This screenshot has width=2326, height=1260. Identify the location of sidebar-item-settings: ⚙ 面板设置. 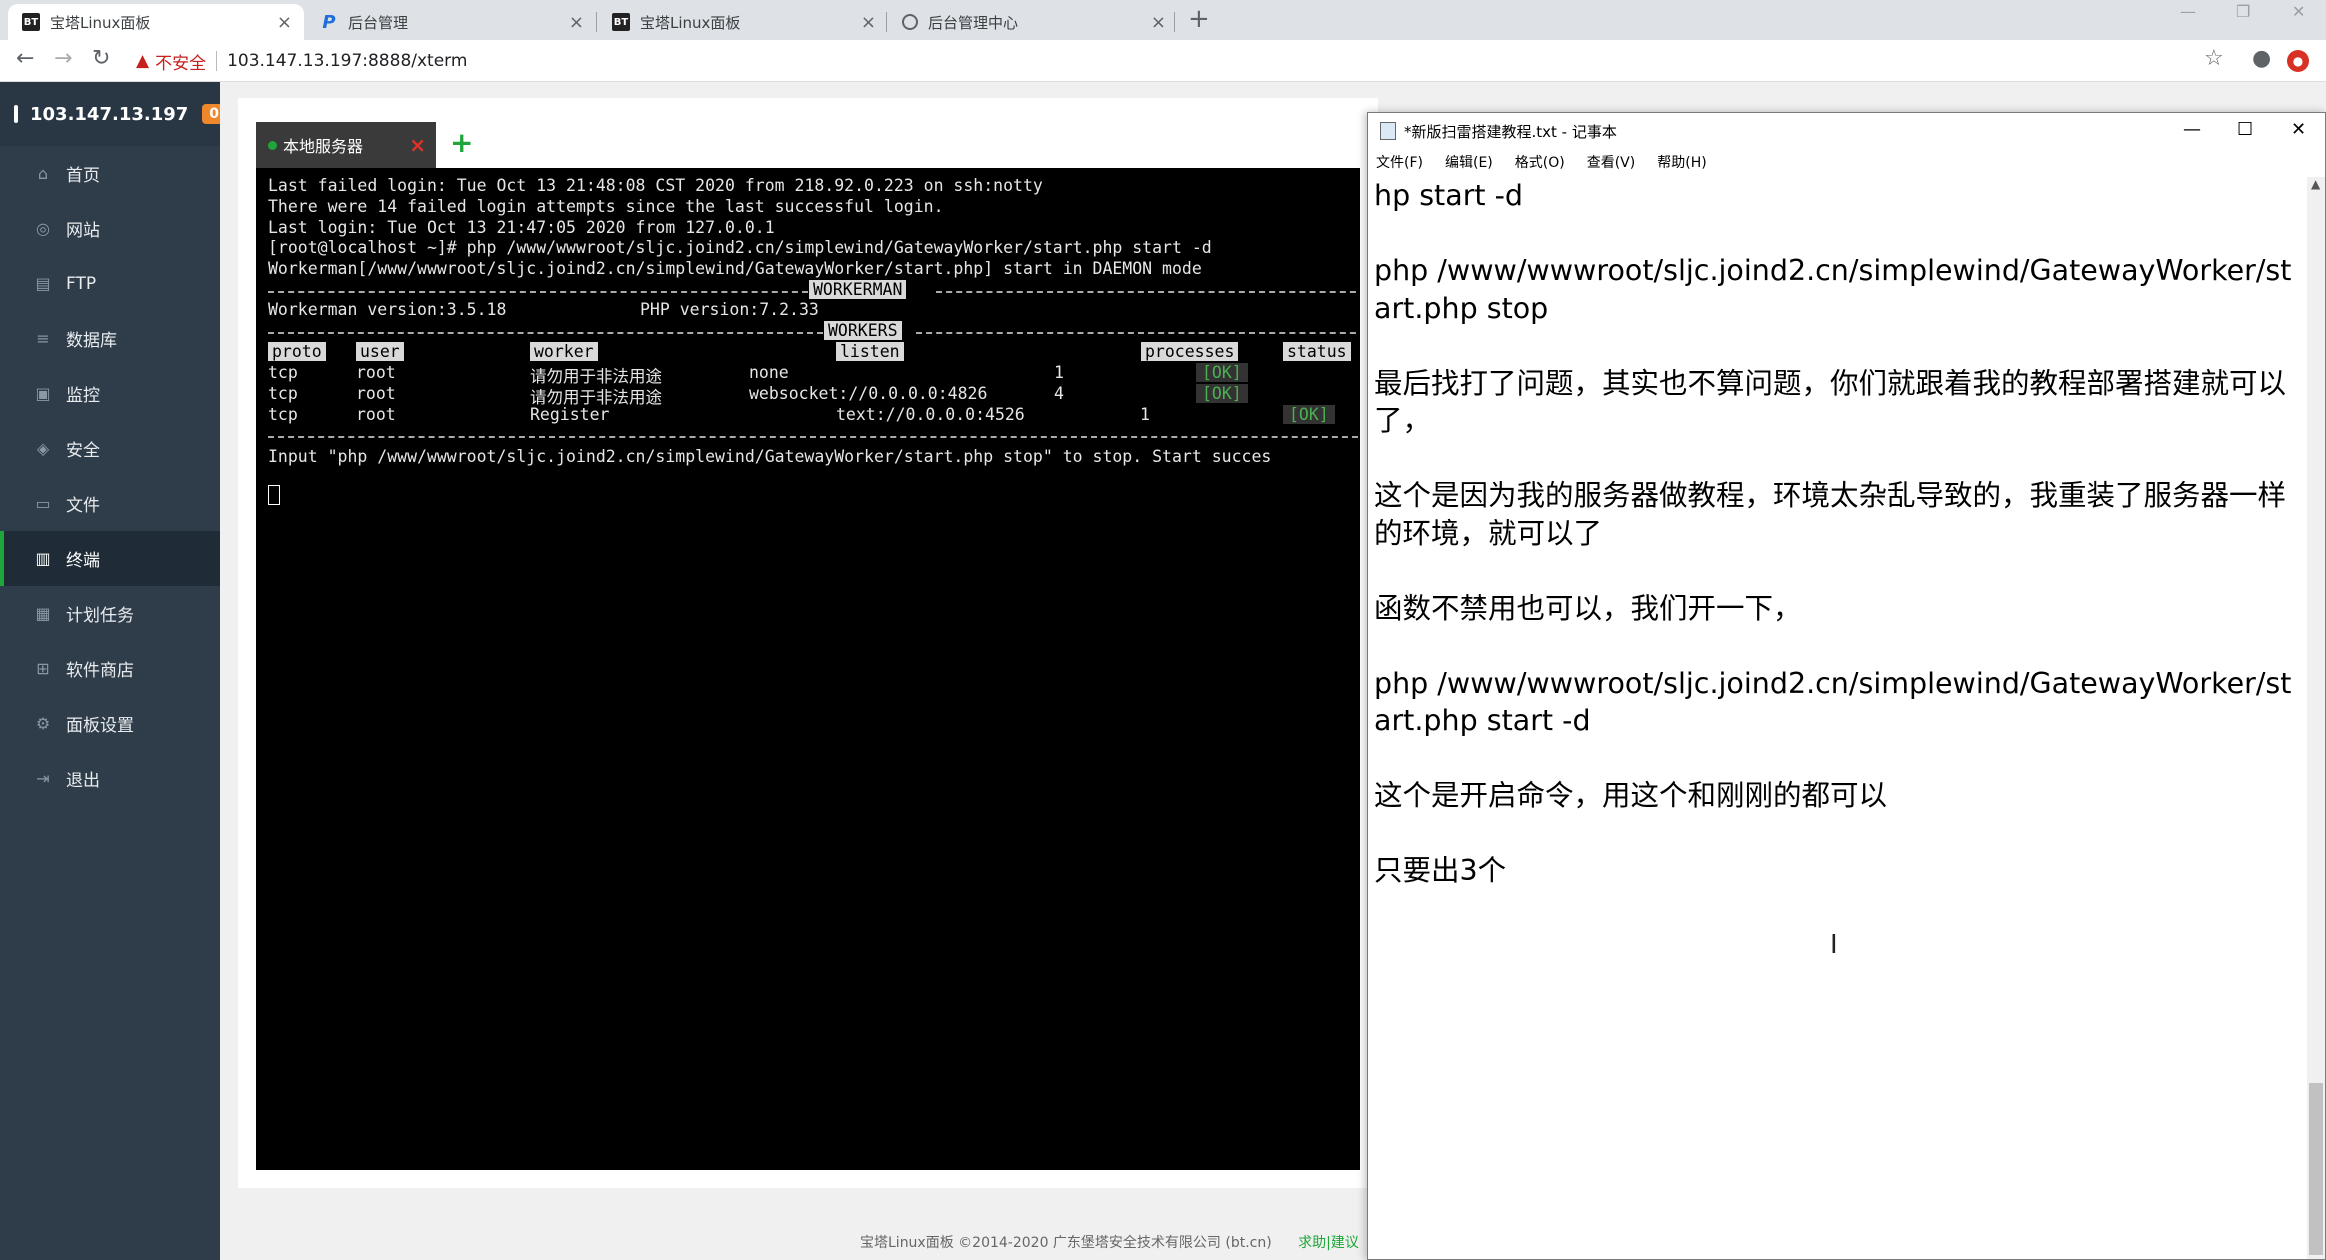
(110, 723).